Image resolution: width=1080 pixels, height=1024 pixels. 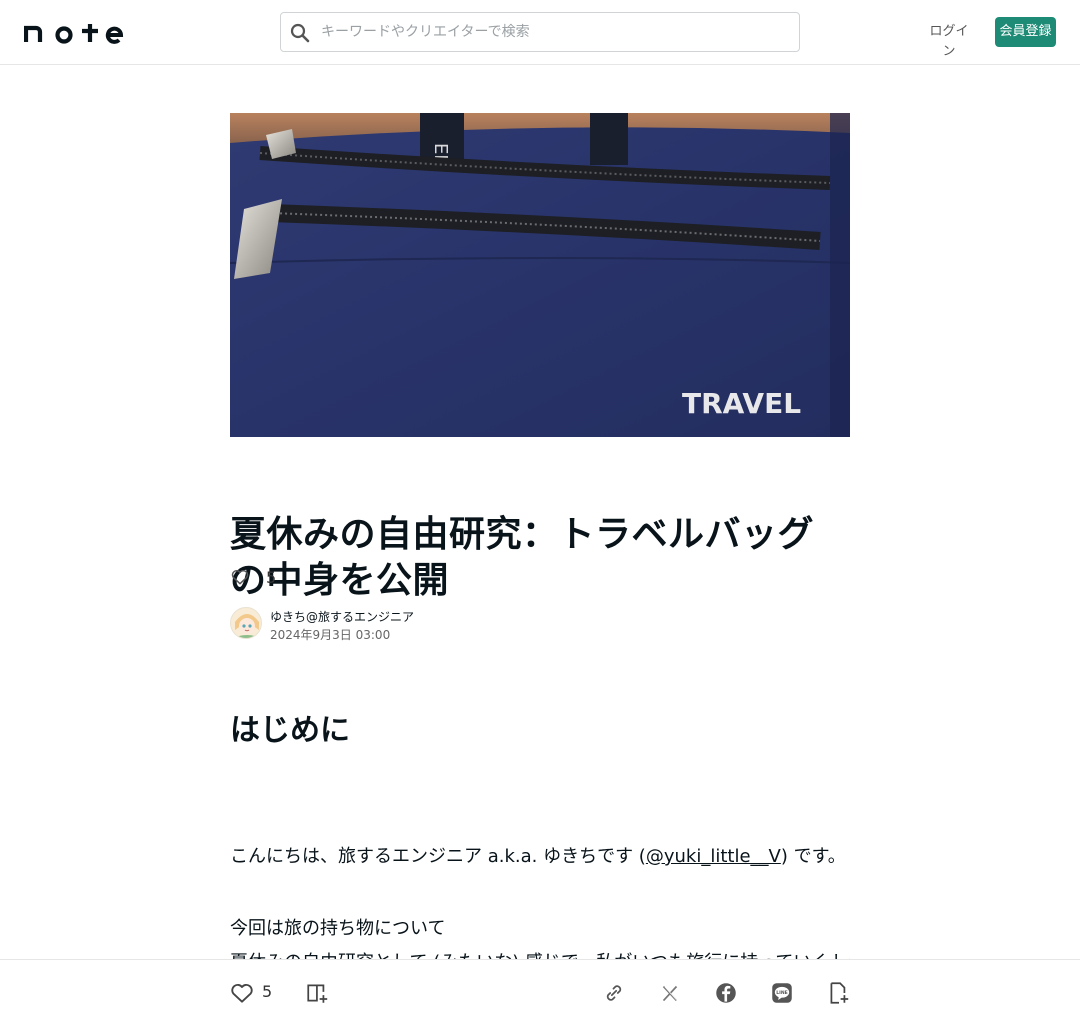 I want to click on article-like-summary: 5, so click(x=253, y=577).